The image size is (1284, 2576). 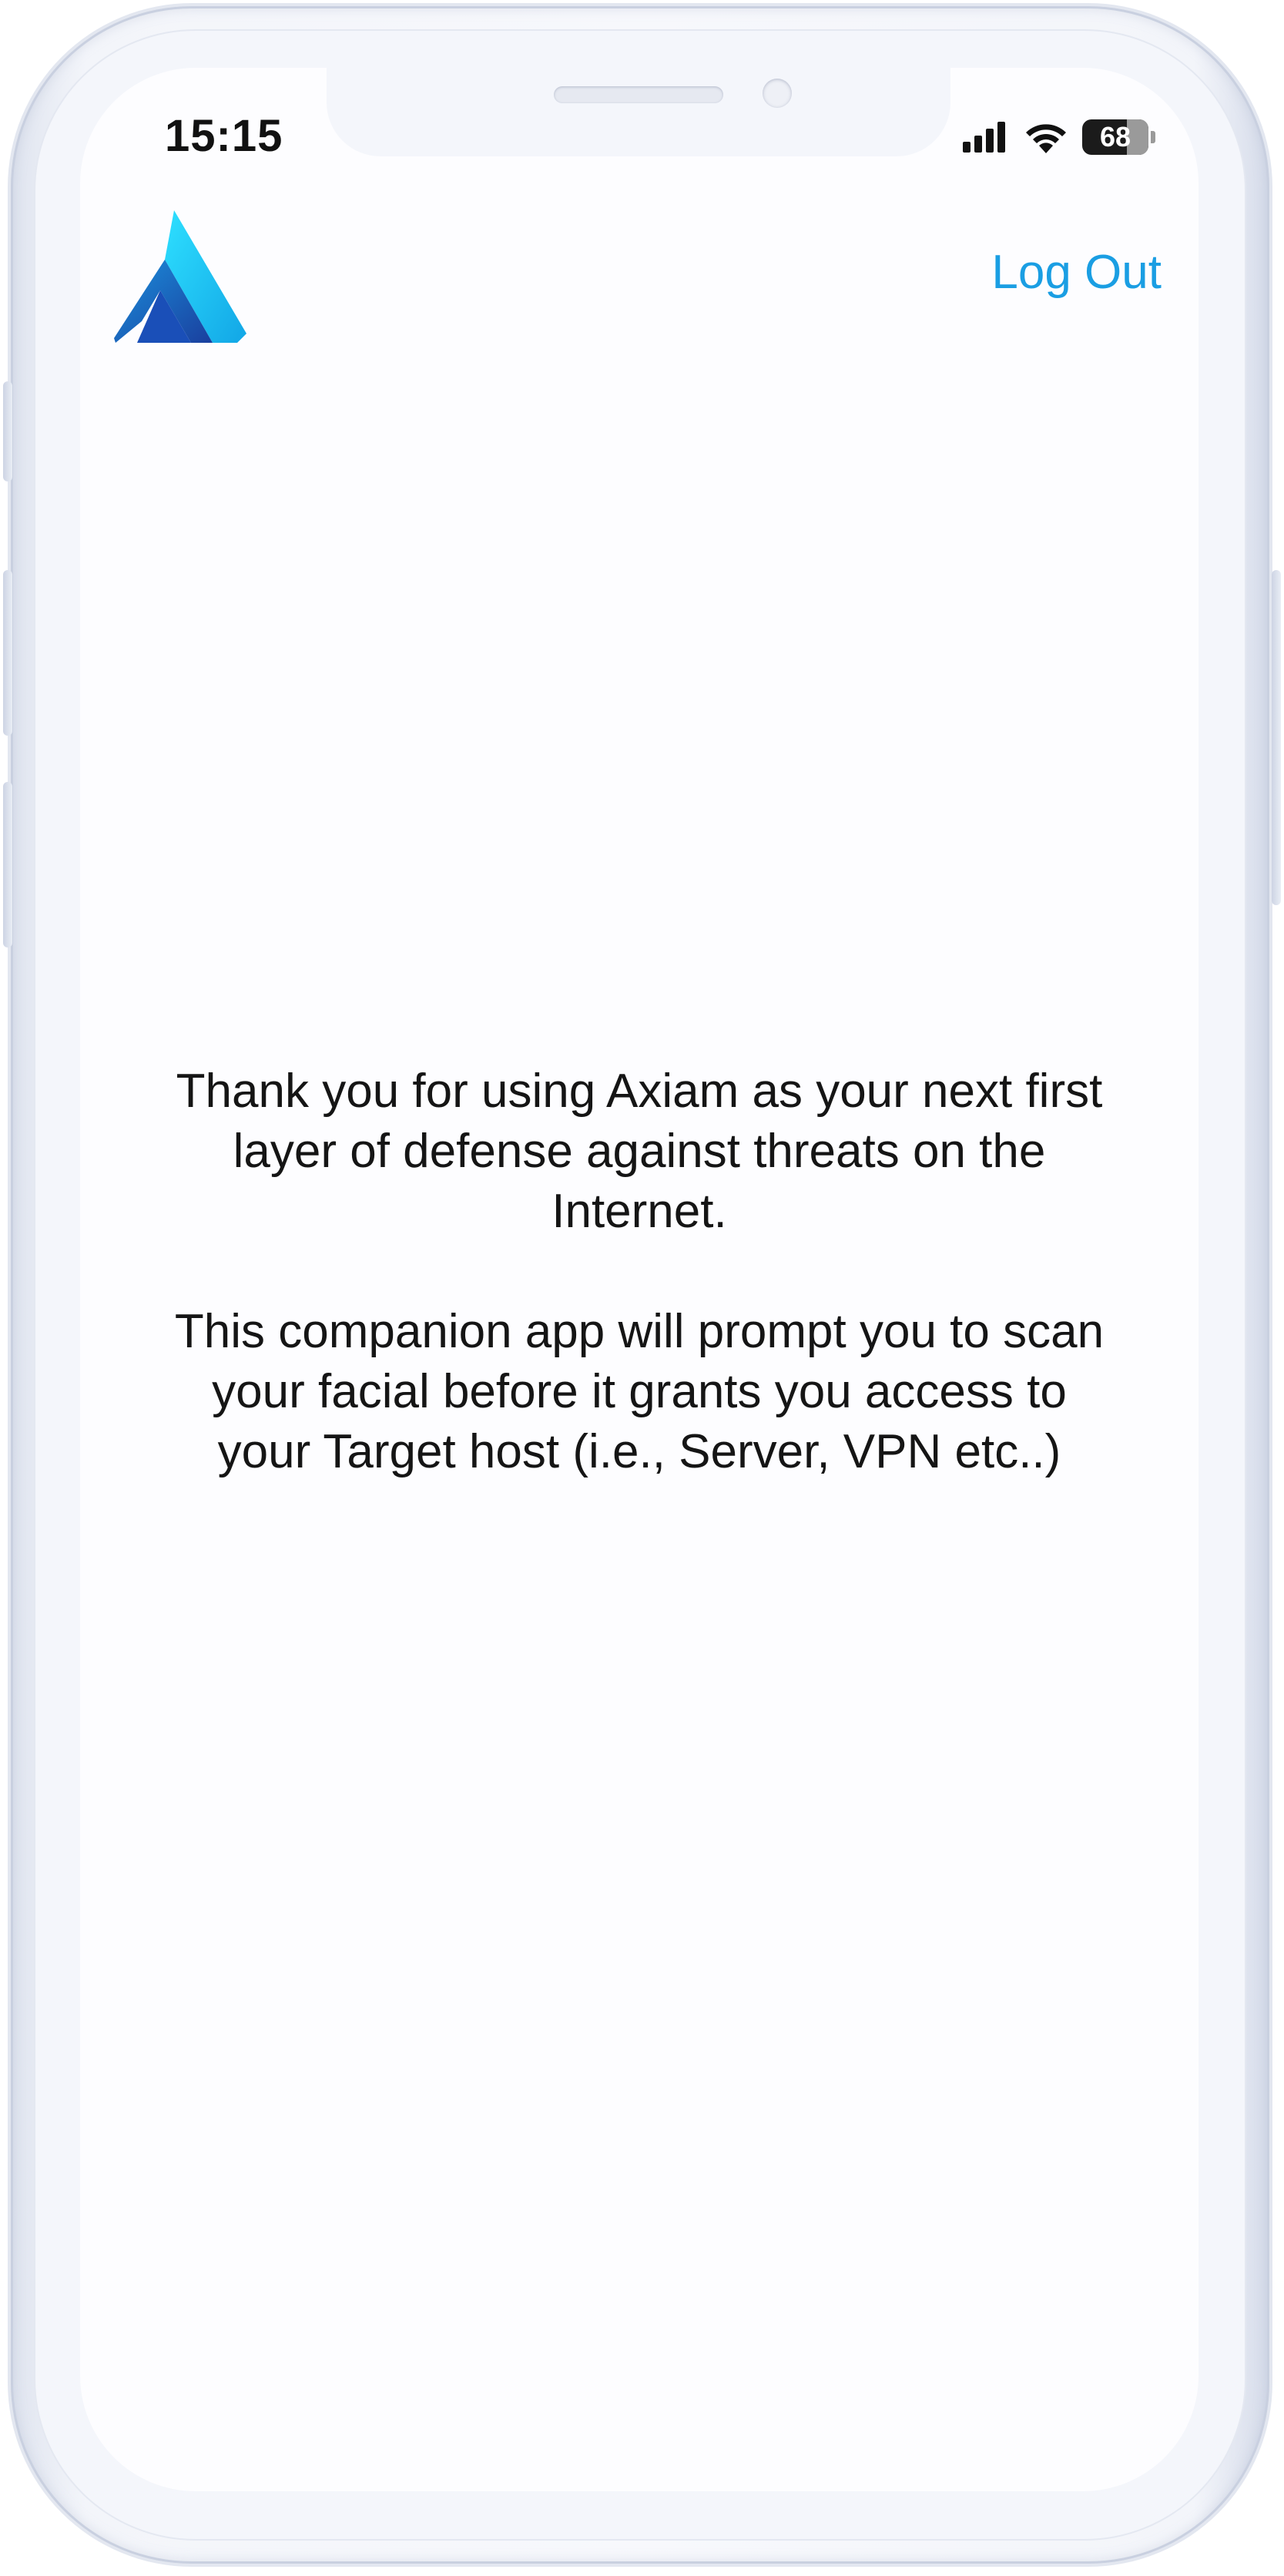 I want to click on power-button, so click(x=1276, y=737).